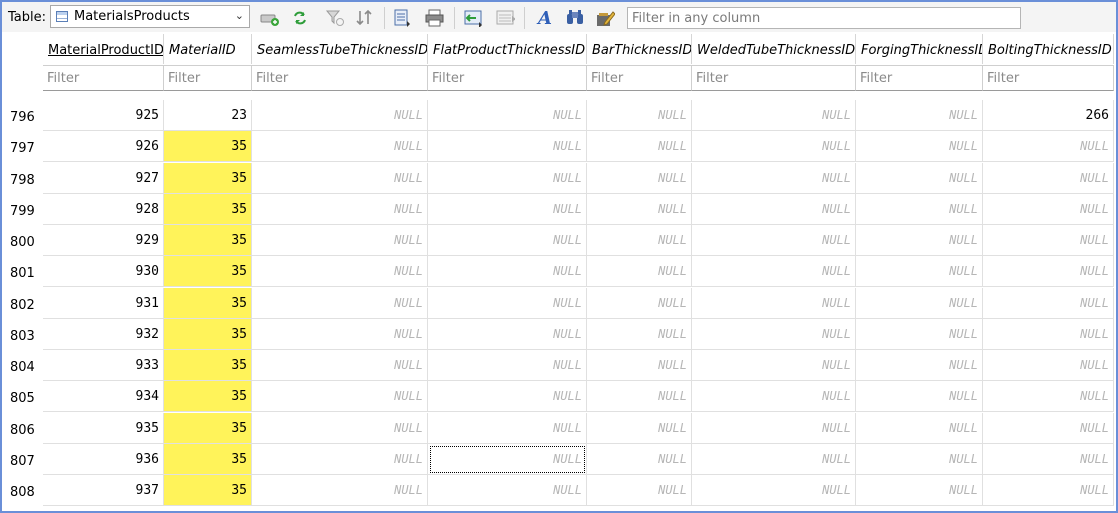 The height and width of the screenshot is (513, 1118). Describe the element at coordinates (340, 49) in the screenshot. I see `column-header: SeamlessTubeThicknessID` at that location.